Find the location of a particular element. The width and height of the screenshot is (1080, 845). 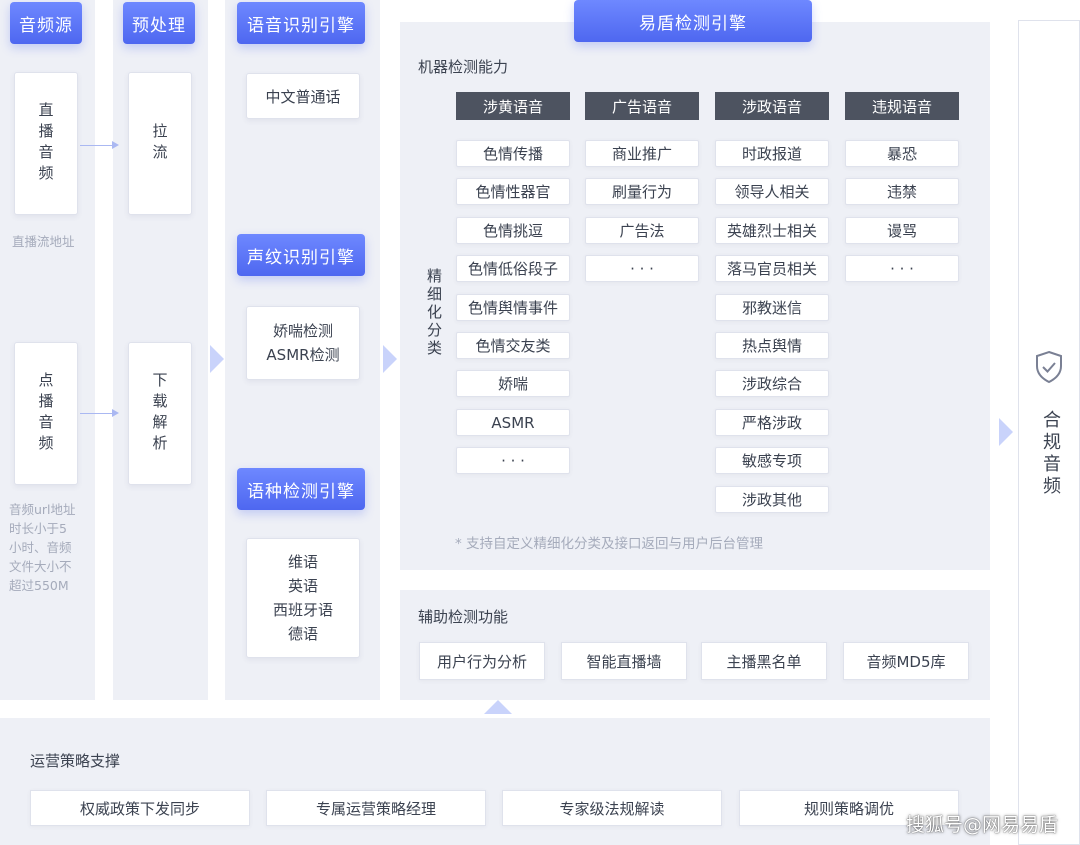

live-audio-box: 直播音频 is located at coordinates (46, 143).